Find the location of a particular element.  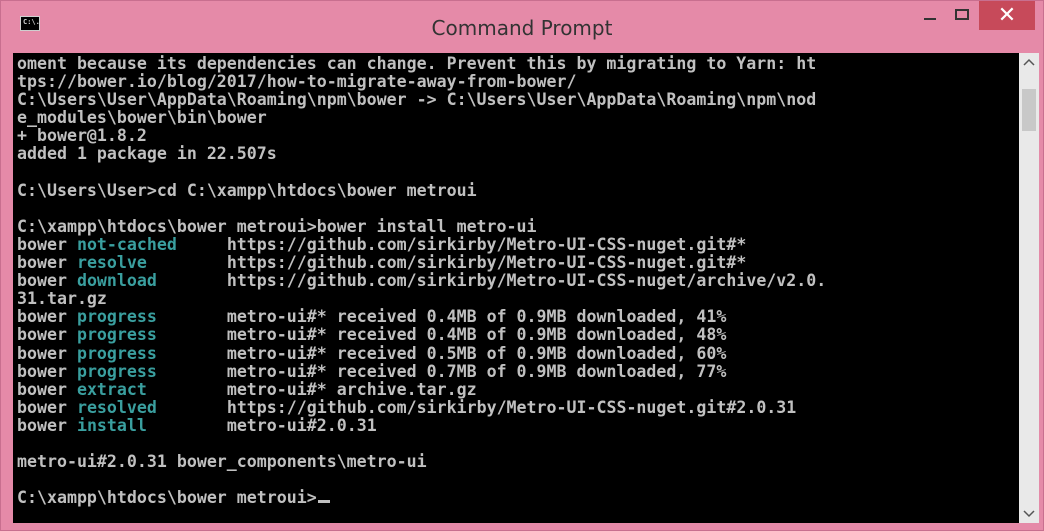

line-text: 31.tar.gz is located at coordinates (62, 299).